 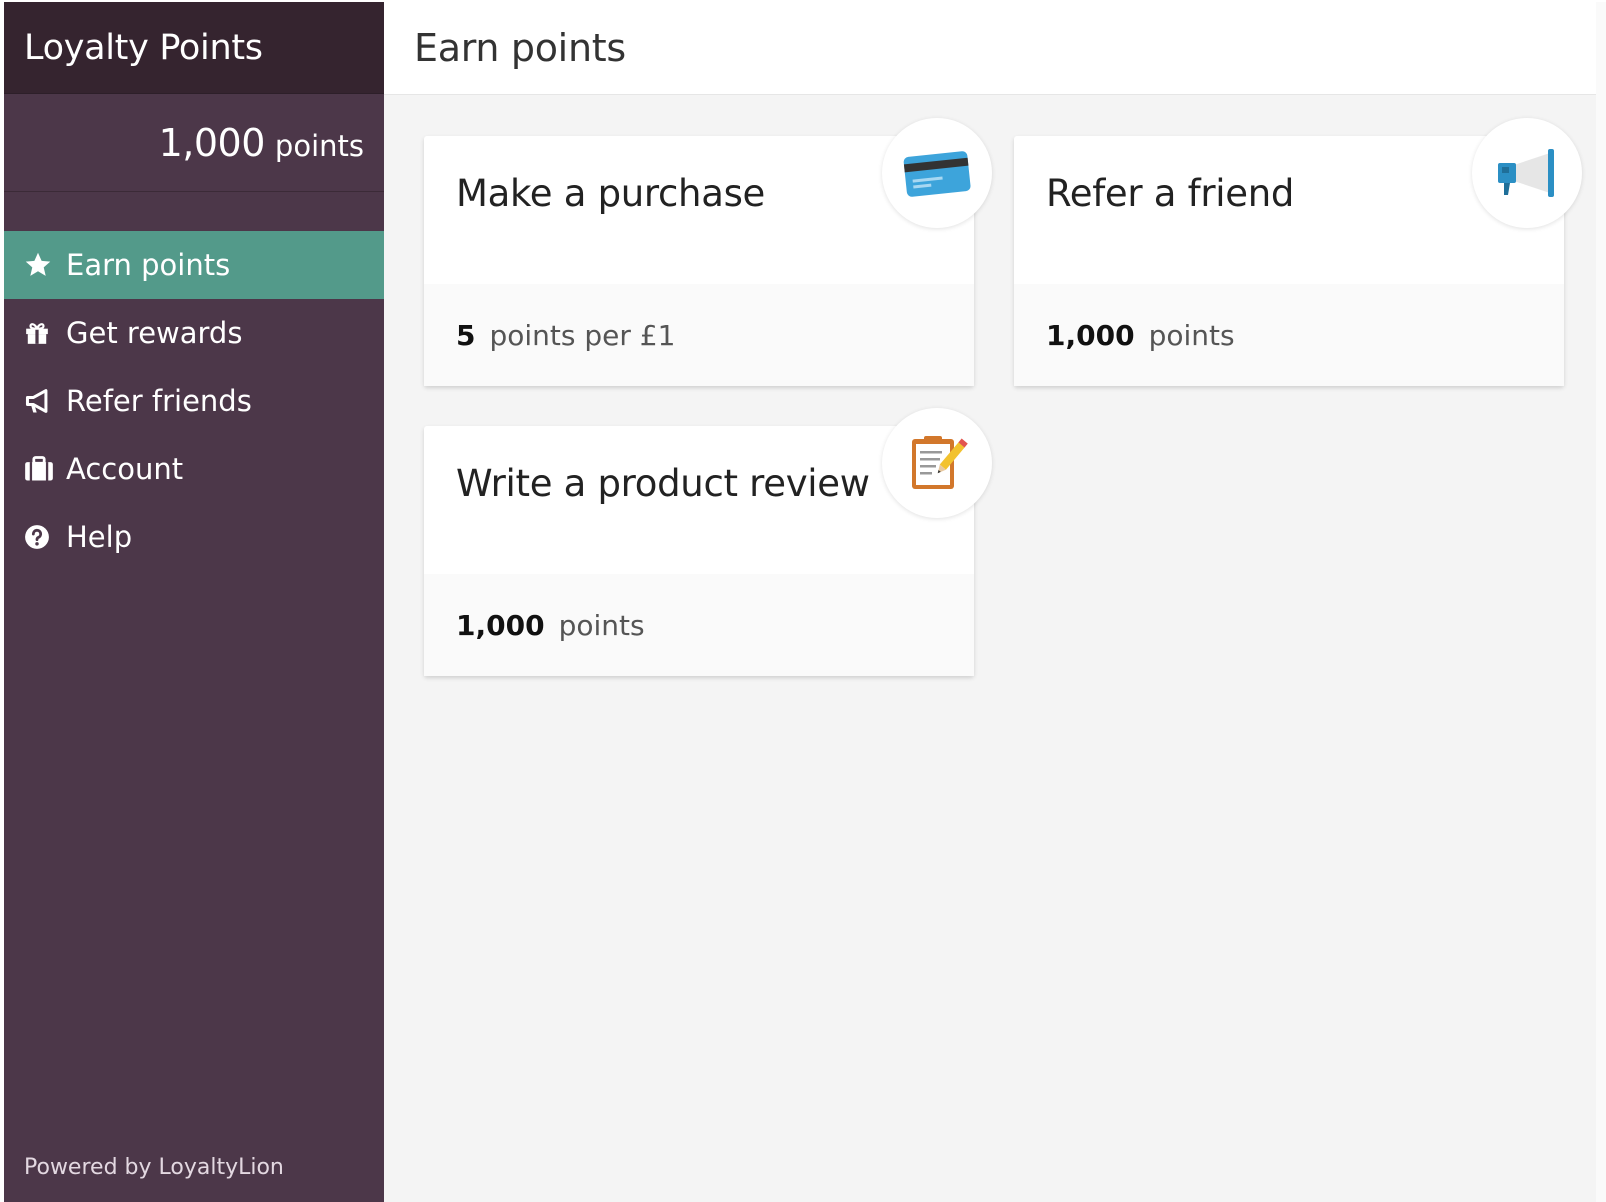 What do you see at coordinates (1601, 602) in the screenshot?
I see `scrollbar-track` at bounding box center [1601, 602].